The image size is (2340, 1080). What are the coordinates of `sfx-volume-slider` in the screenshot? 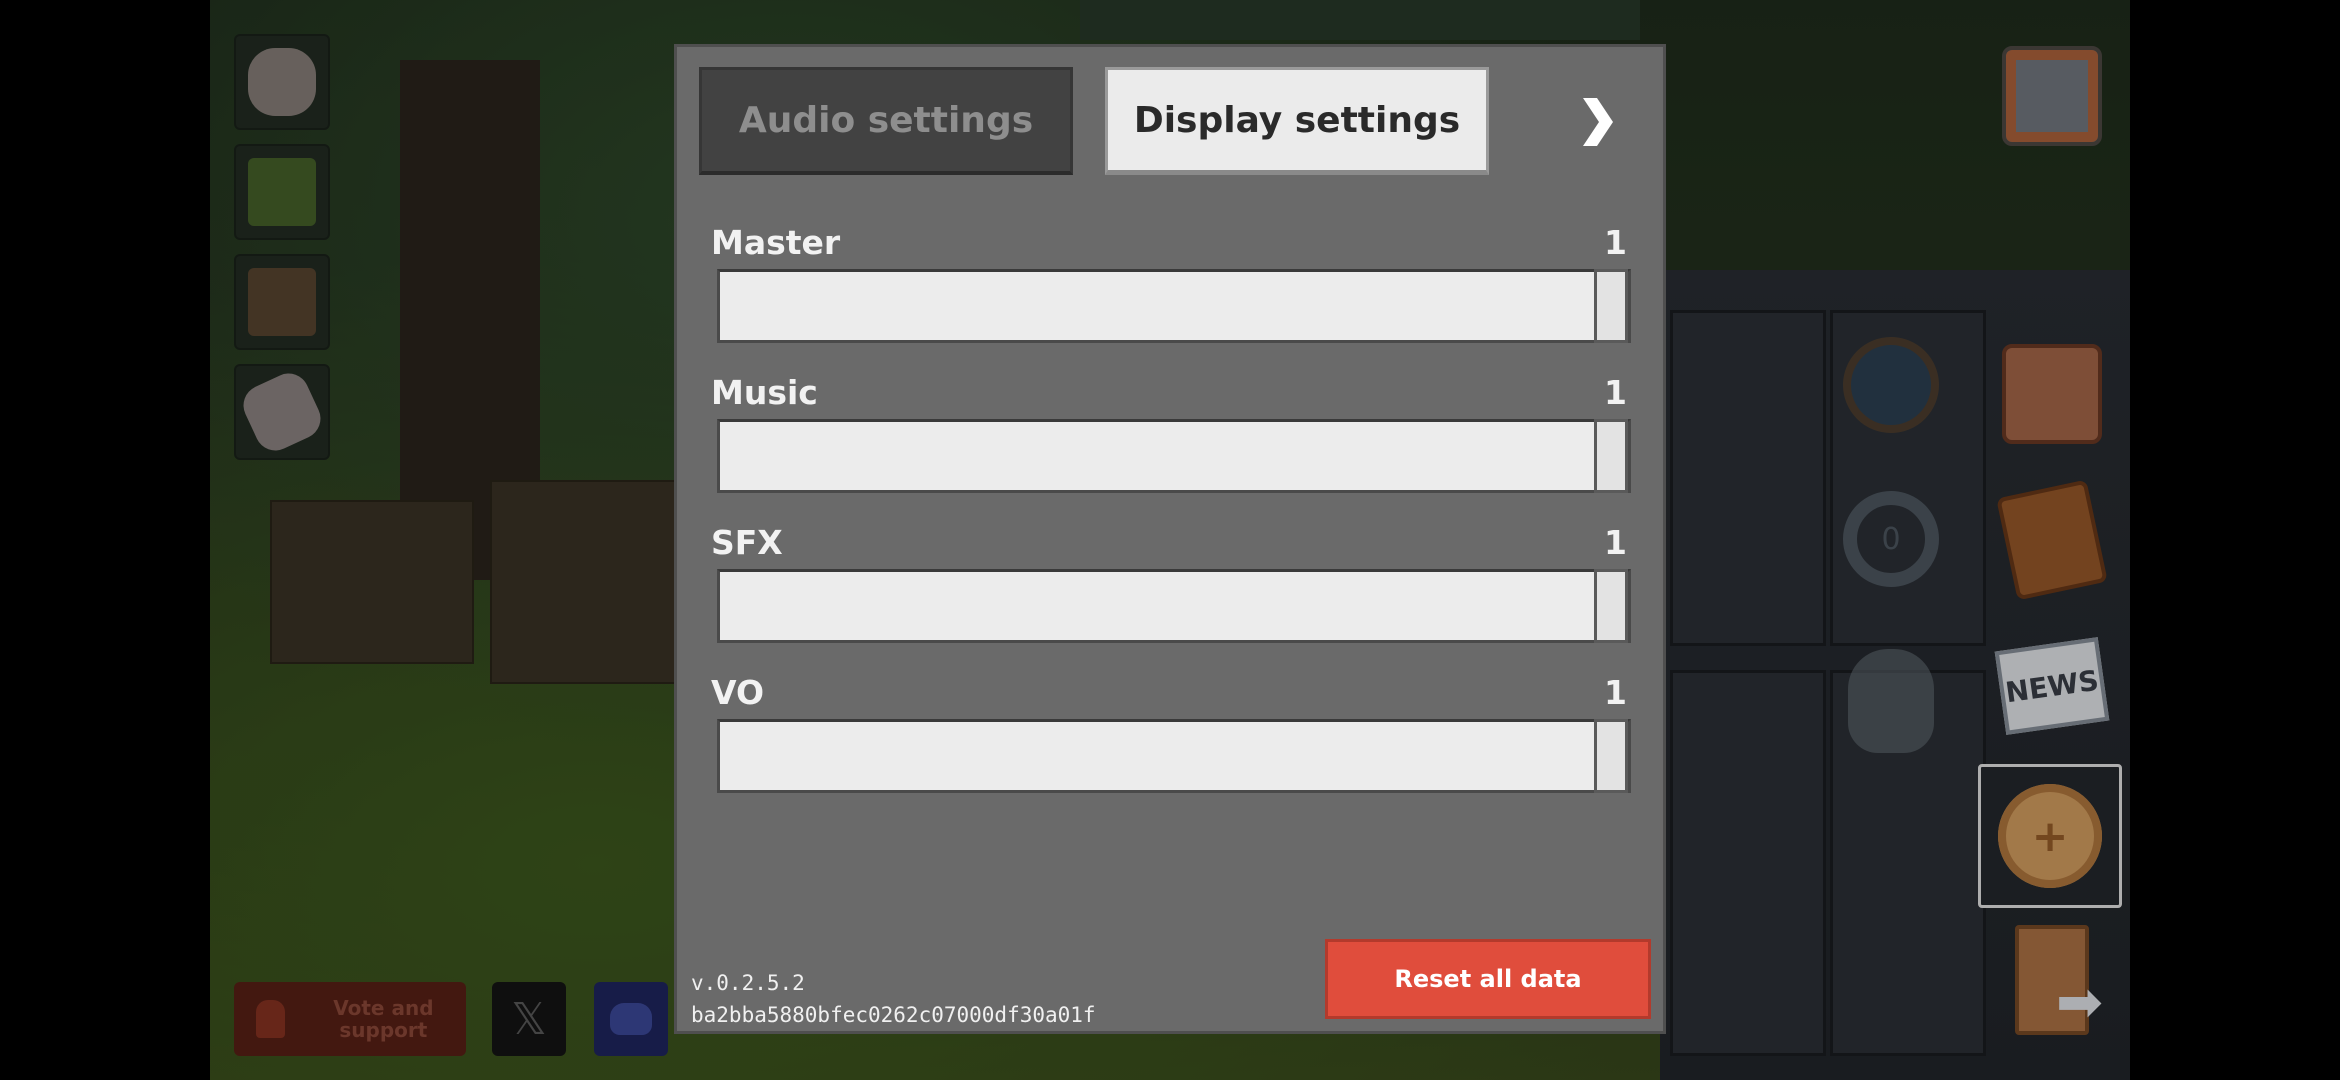 It's located at (1174, 606).